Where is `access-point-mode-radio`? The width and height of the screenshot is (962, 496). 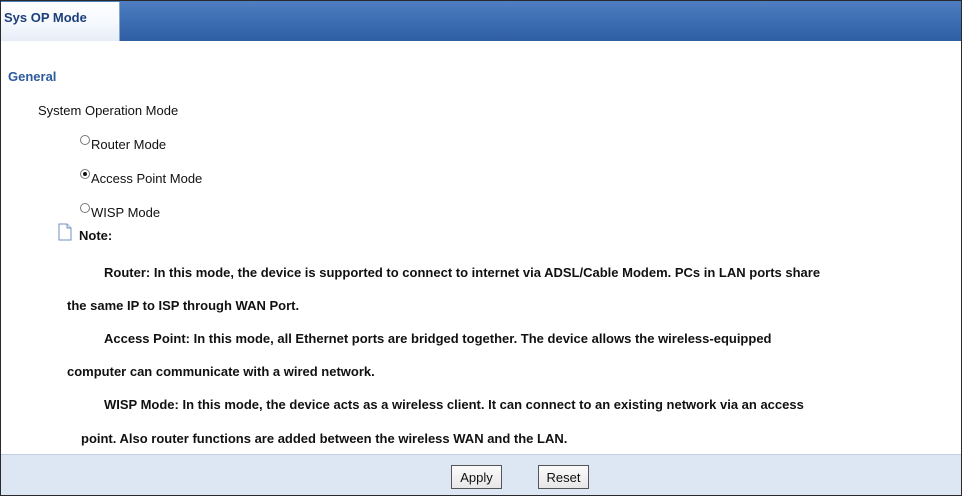 access-point-mode-radio is located at coordinates (85, 174).